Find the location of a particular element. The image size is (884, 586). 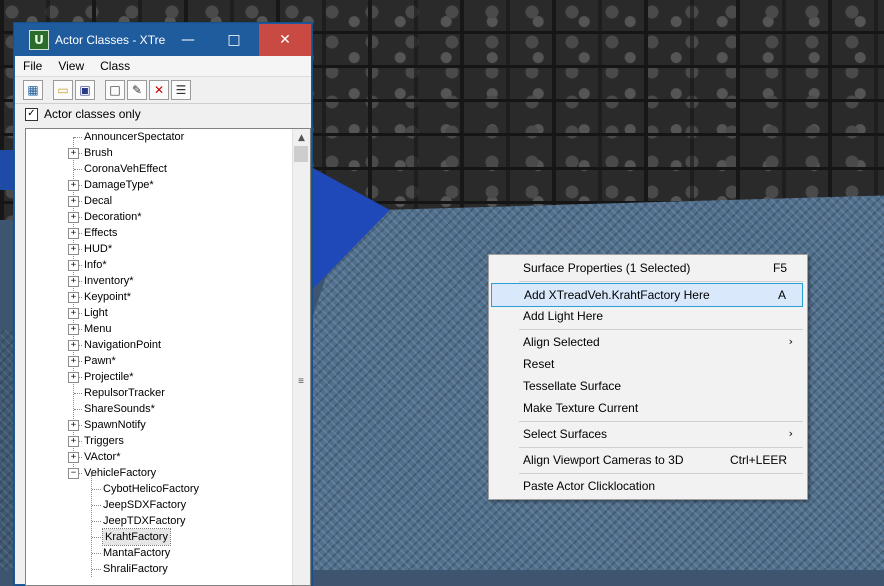

tree-subitem: JeepSDXFactory is located at coordinates (159, 505).